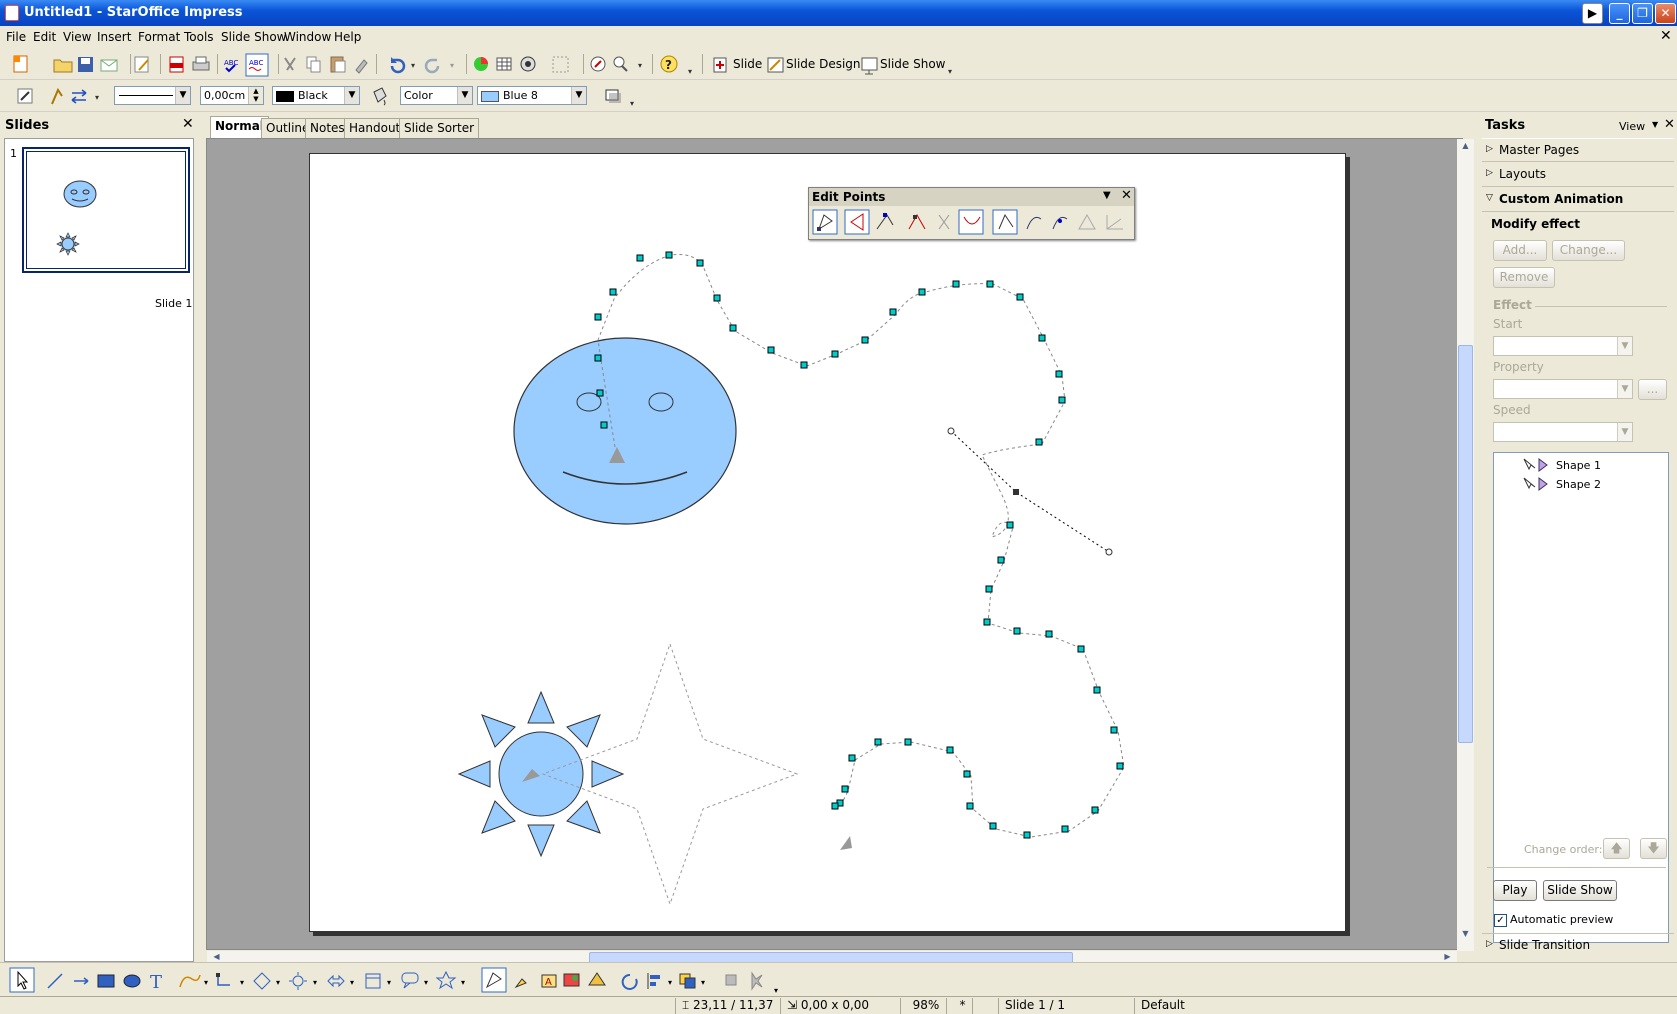 Image resolution: width=1677 pixels, height=1014 pixels. What do you see at coordinates (1665, 13) in the screenshot?
I see `close-window-button: ✕` at bounding box center [1665, 13].